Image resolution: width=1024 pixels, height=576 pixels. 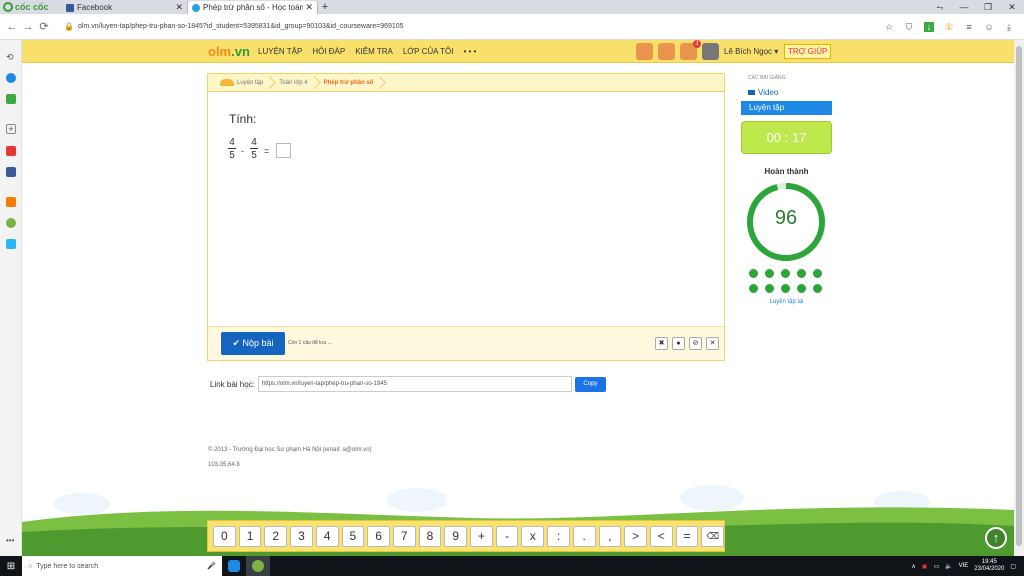 What do you see at coordinates (11, 99) in the screenshot?
I see `games-icon` at bounding box center [11, 99].